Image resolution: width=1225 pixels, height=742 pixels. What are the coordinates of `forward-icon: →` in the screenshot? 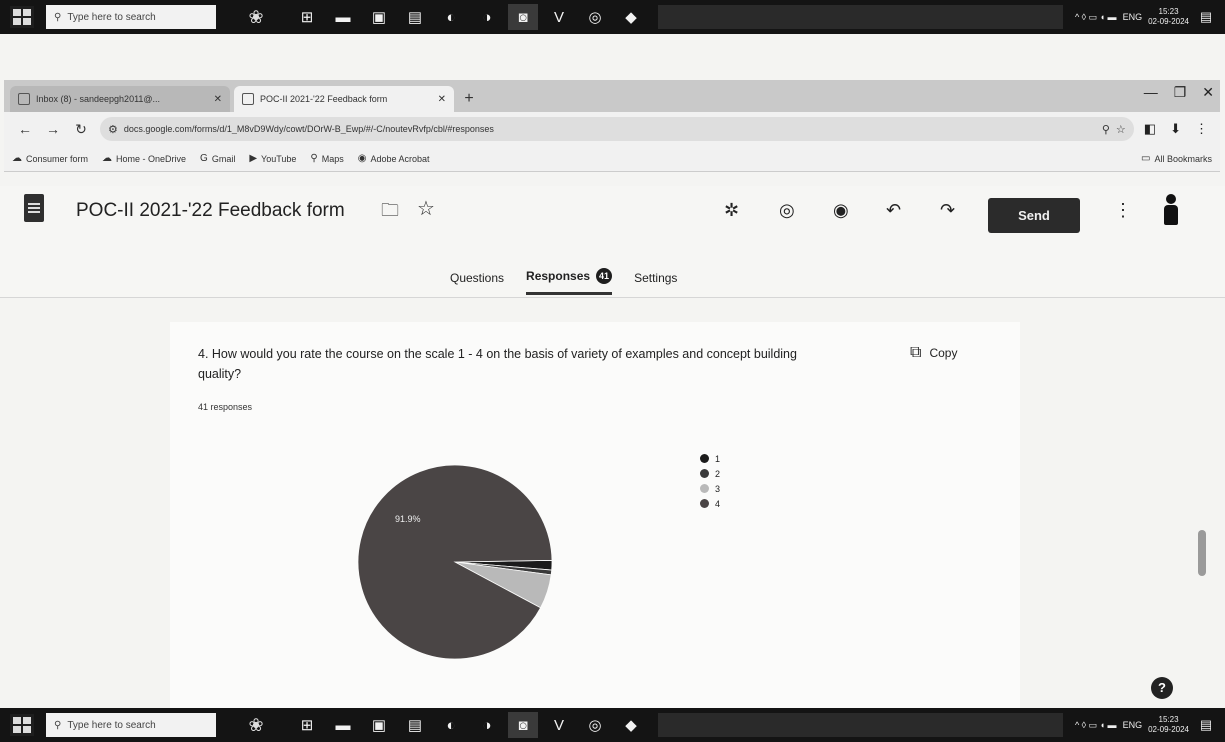 It's located at (53, 129).